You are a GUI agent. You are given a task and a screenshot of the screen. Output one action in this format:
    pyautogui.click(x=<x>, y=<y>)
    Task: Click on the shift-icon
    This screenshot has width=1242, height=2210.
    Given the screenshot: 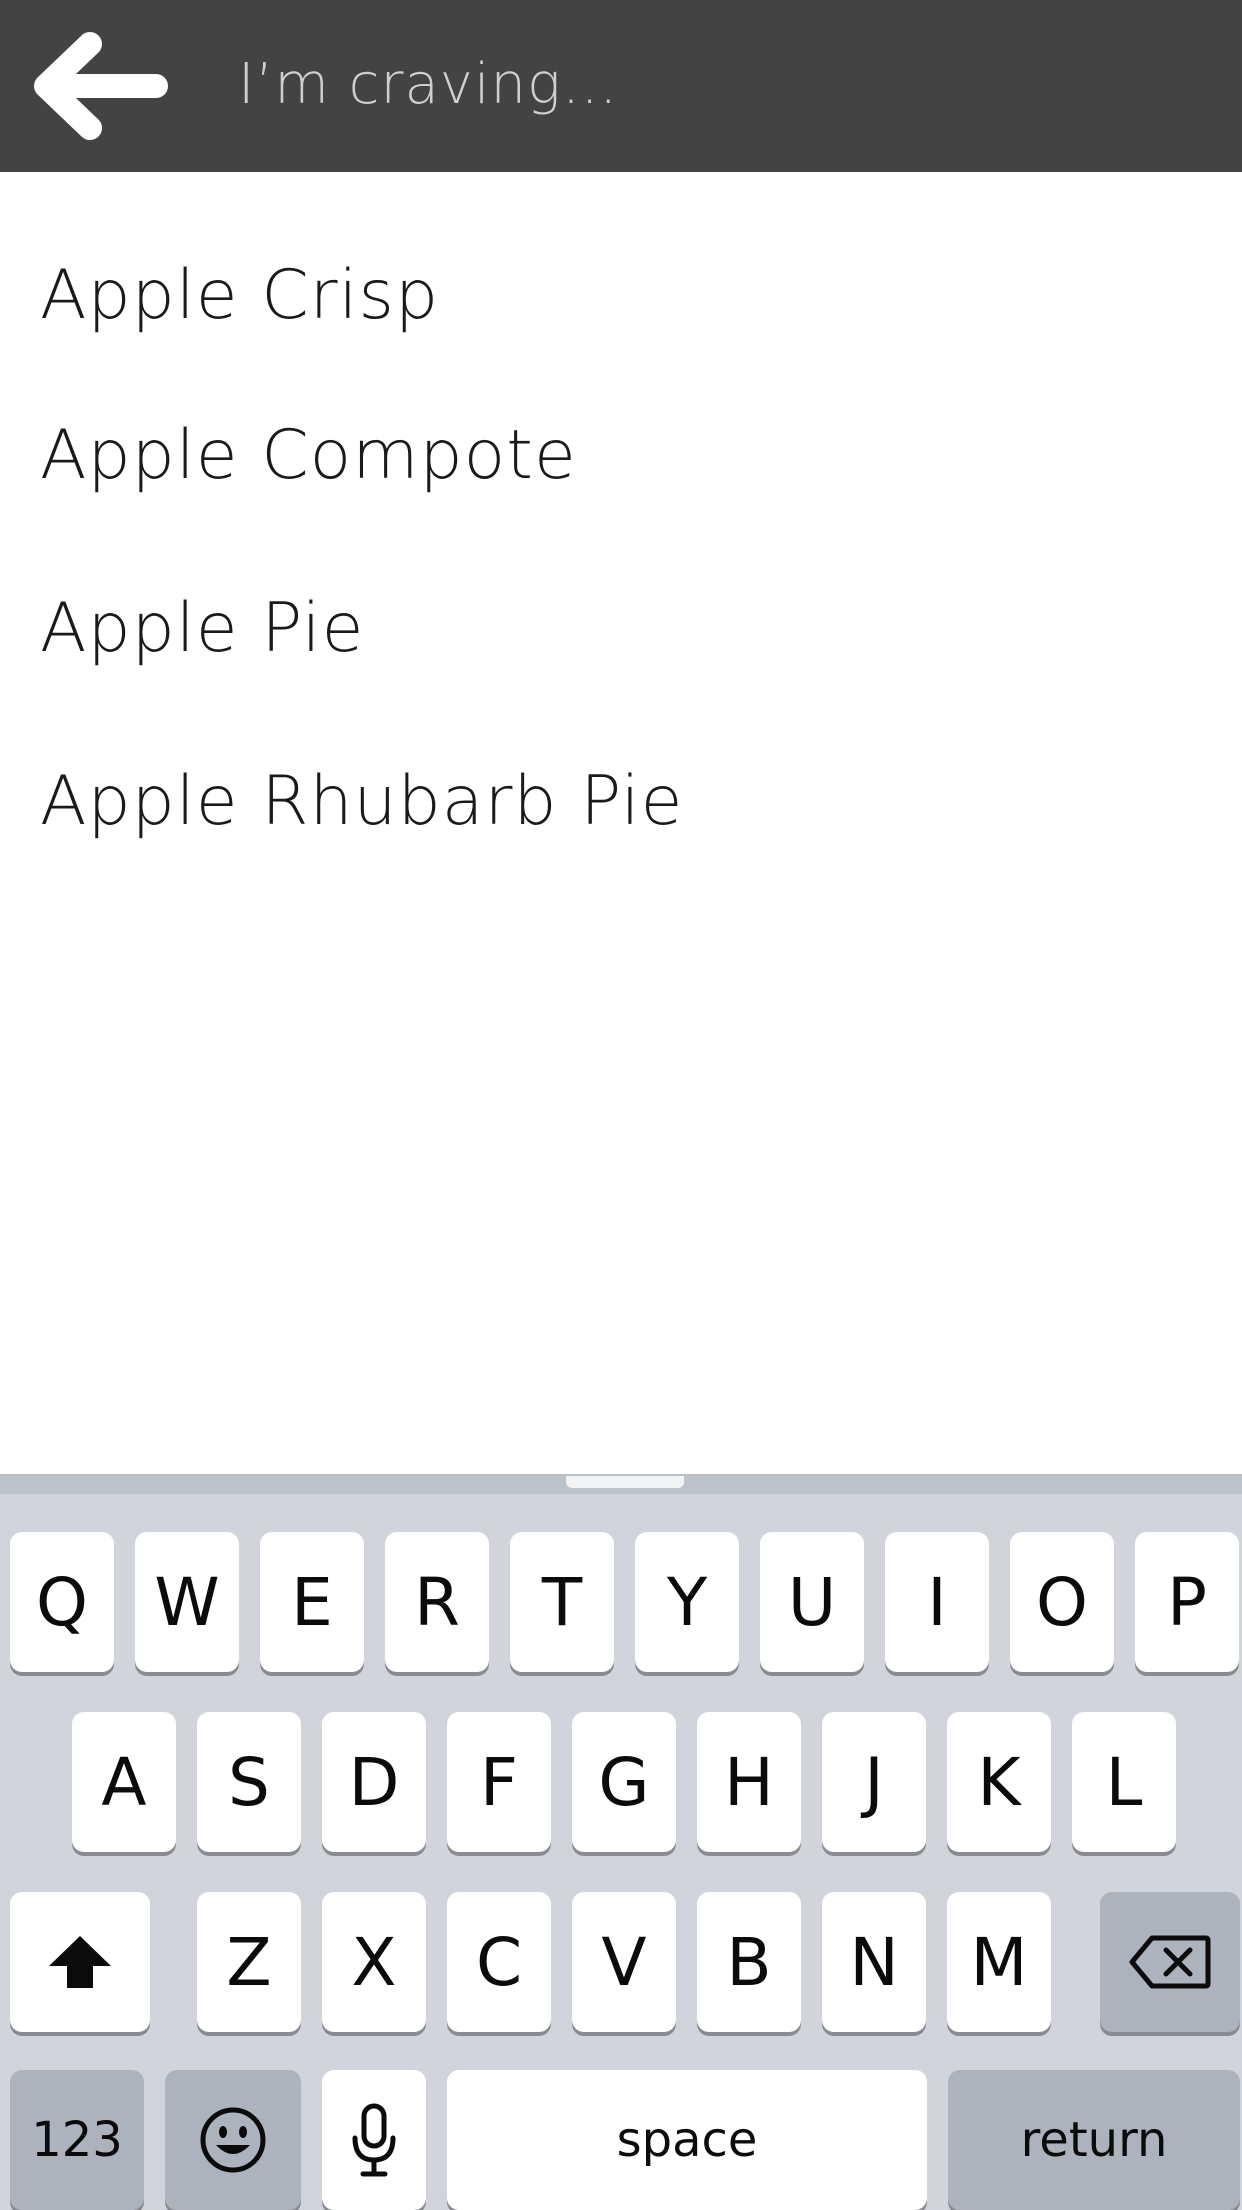 What is the action you would take?
    pyautogui.click(x=80, y=1962)
    